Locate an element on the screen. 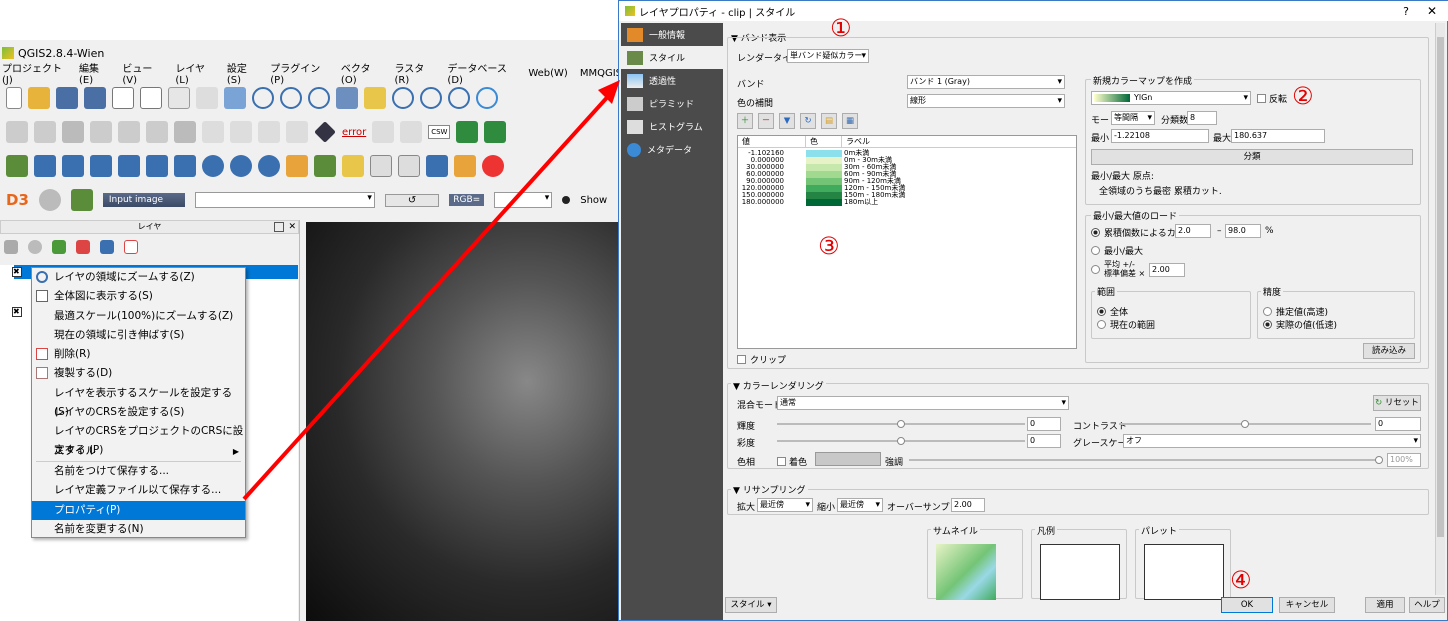 This screenshot has height=621, width=1448. annotation-3: ③ is located at coordinates (829, 246).